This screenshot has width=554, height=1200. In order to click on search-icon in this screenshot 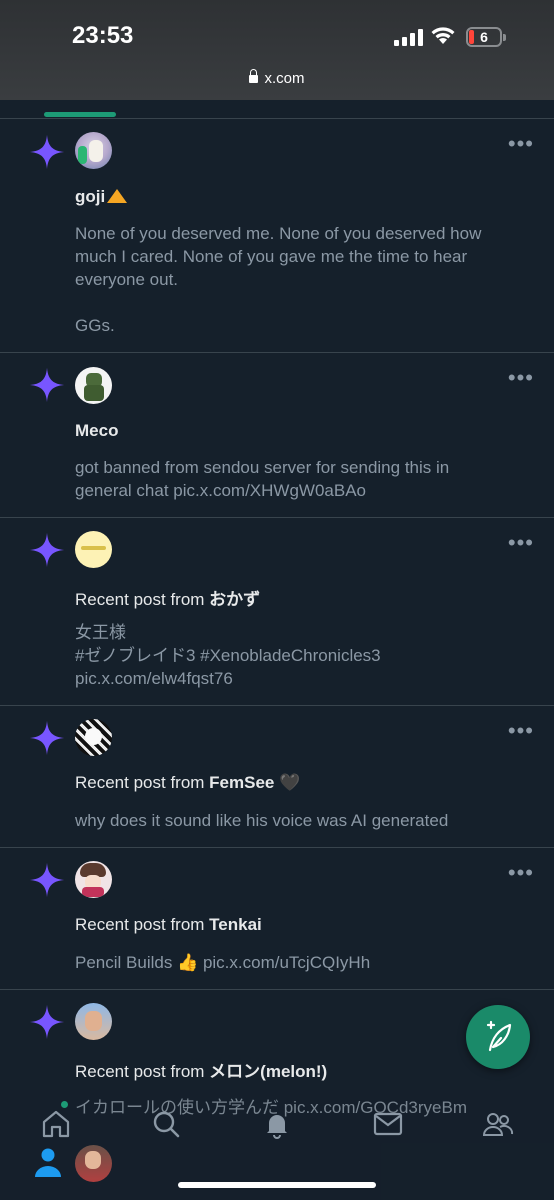, I will do `click(166, 1124)`.